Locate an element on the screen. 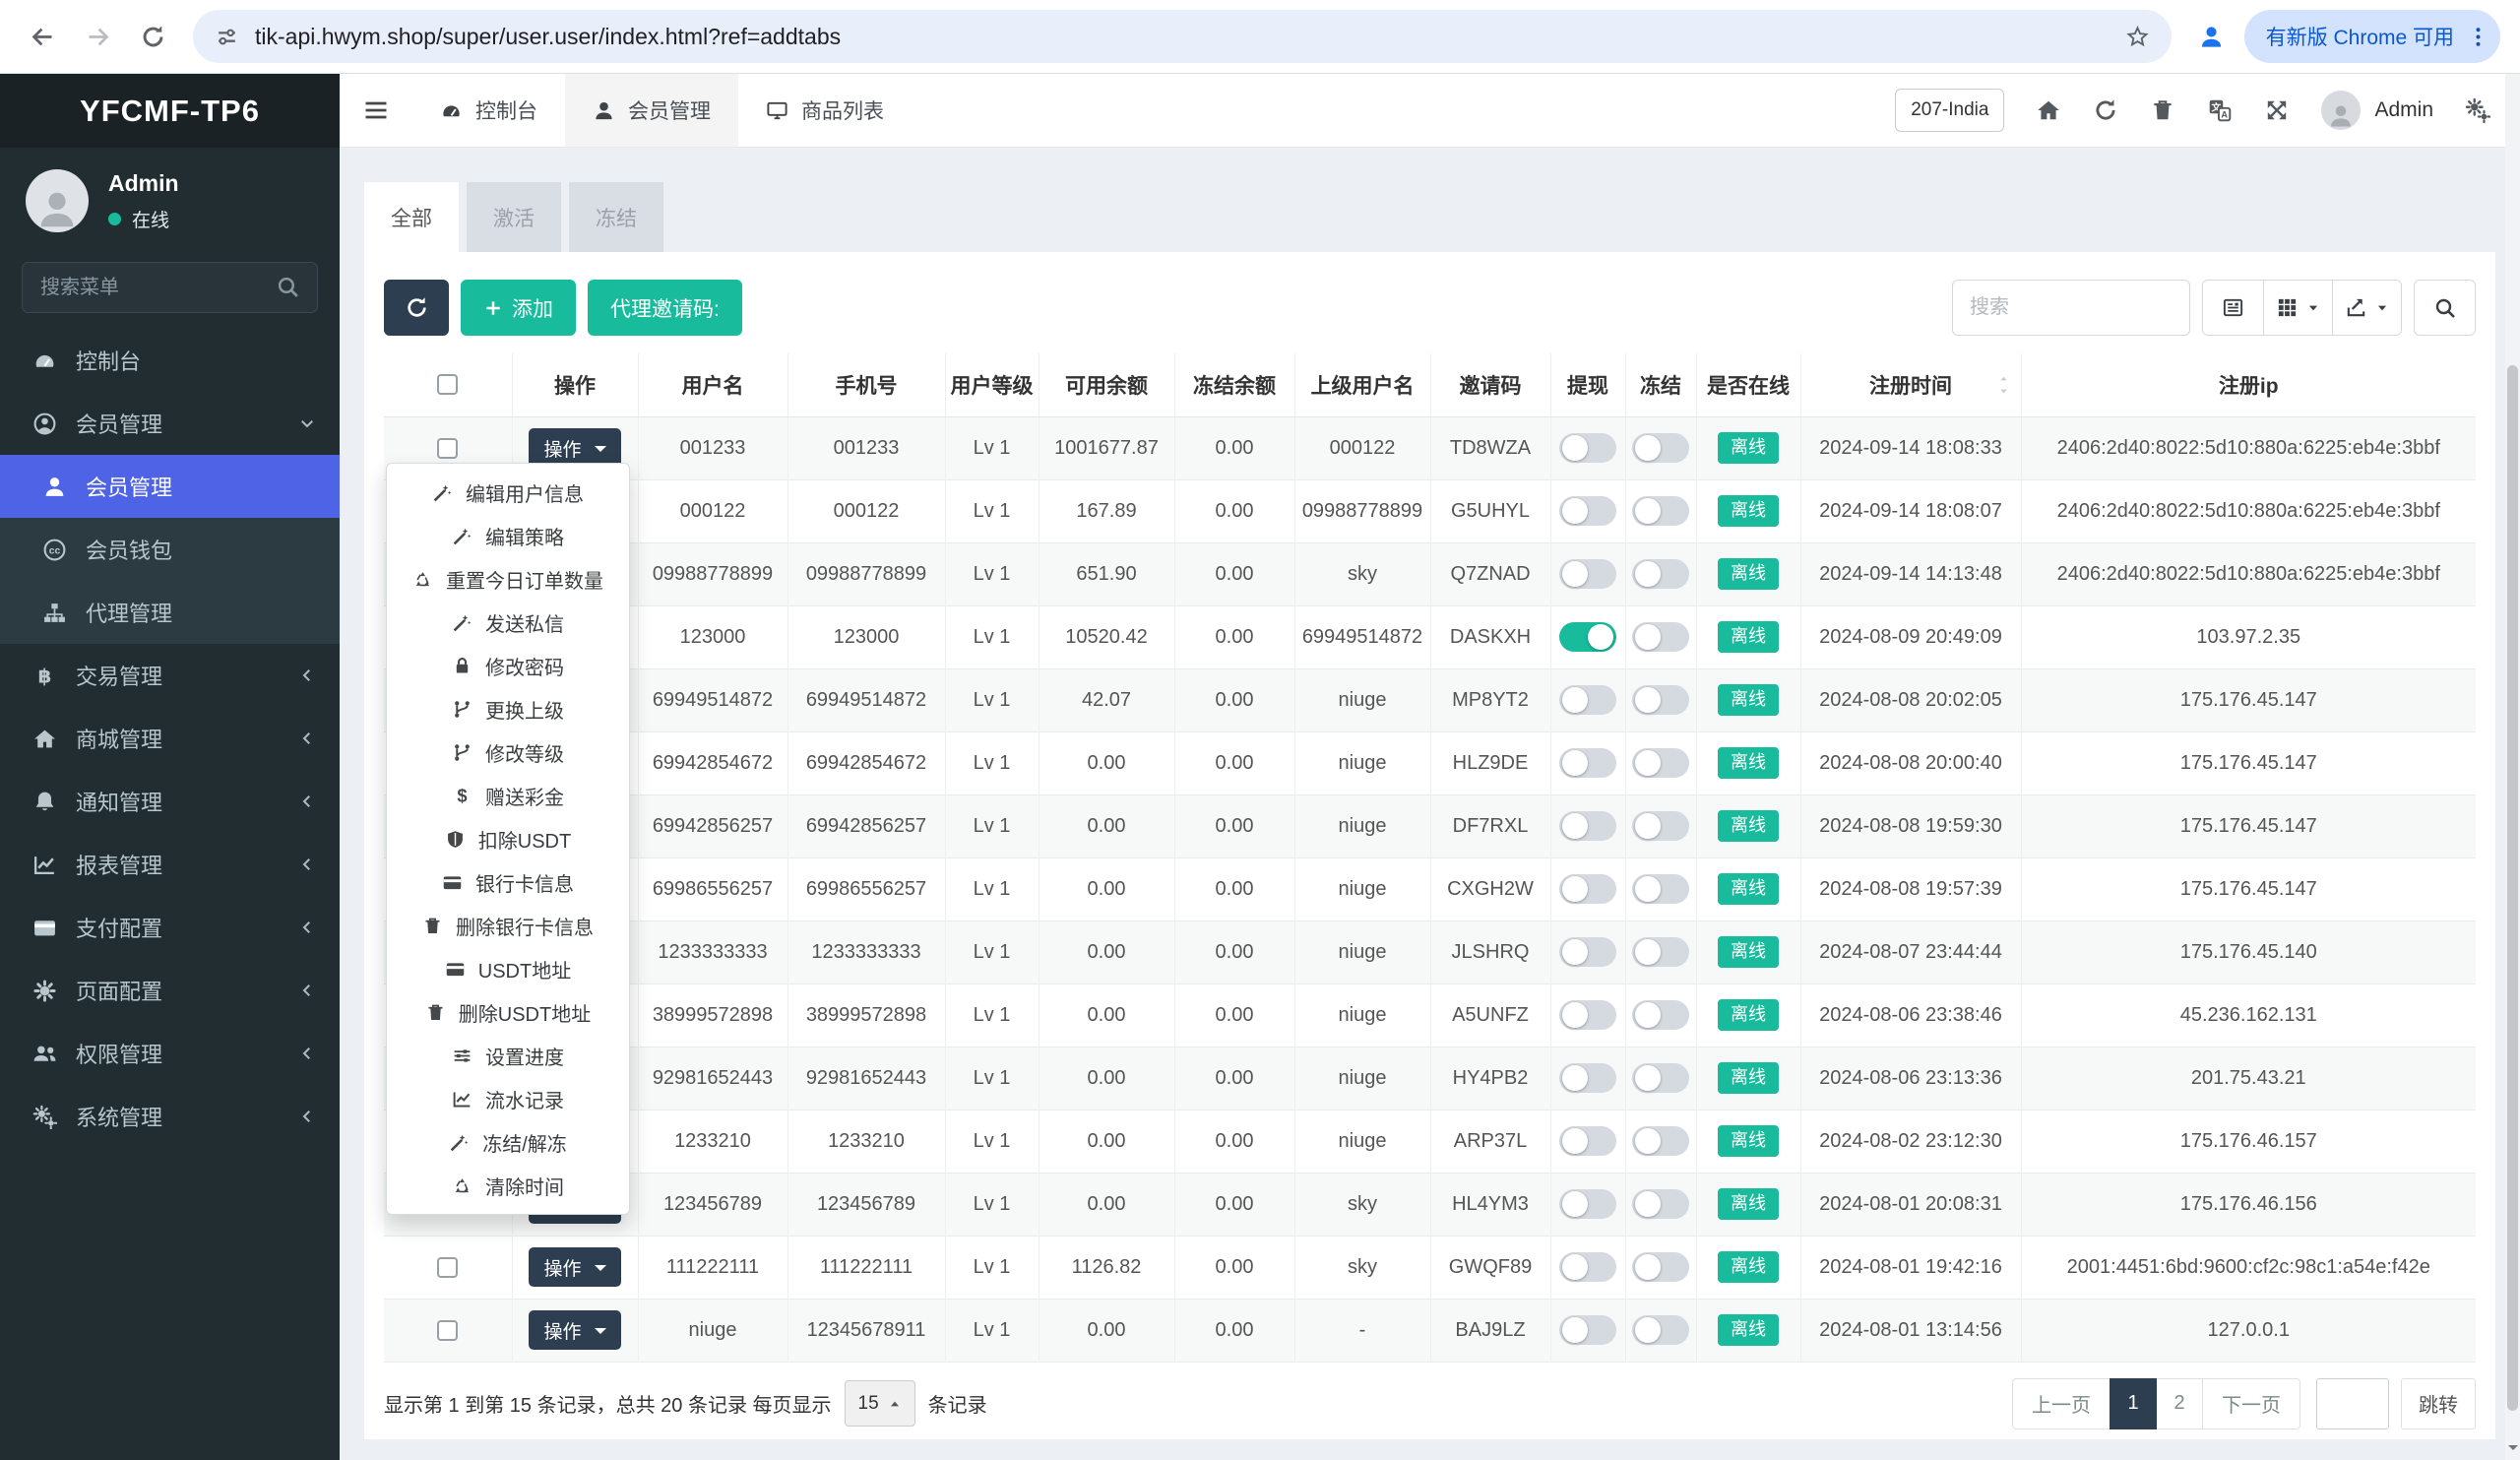 This screenshot has height=1460, width=2520. navbar-user-menu: Admin is located at coordinates (2377, 110).